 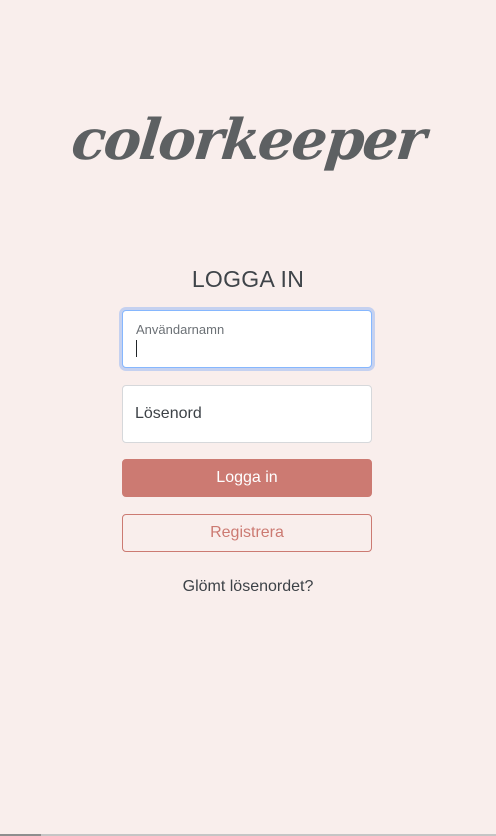 I want to click on login-button: Logga in, so click(x=247, y=478).